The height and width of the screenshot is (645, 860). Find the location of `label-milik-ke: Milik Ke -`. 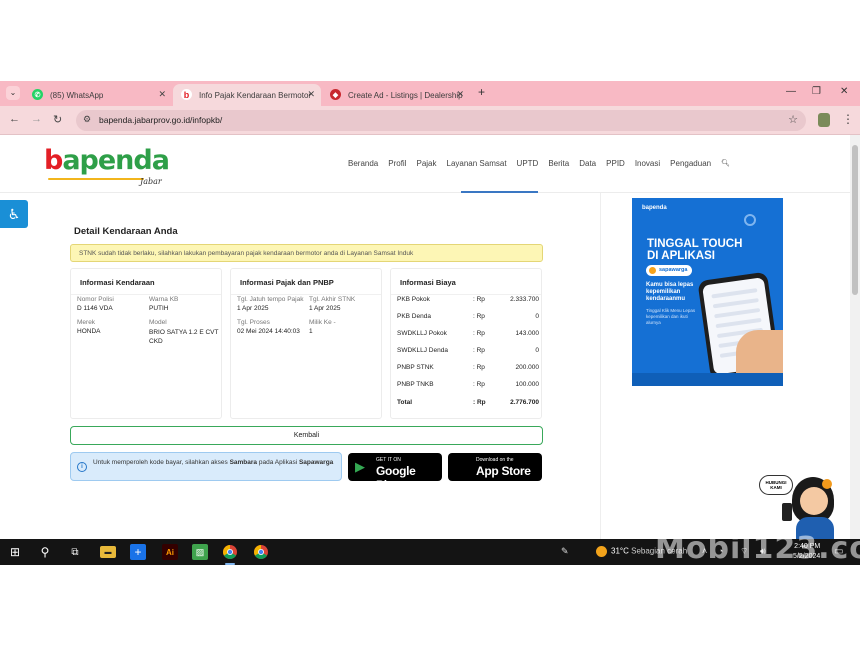

label-milik-ke: Milik Ke - is located at coordinates (322, 322).